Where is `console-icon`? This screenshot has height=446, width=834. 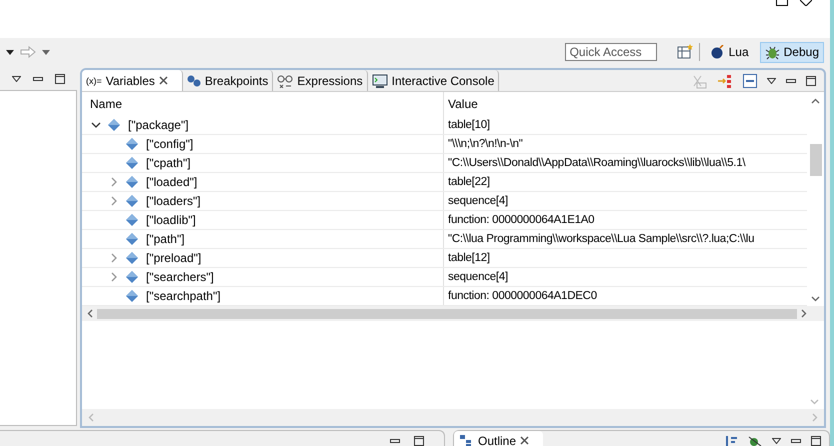 console-icon is located at coordinates (380, 81).